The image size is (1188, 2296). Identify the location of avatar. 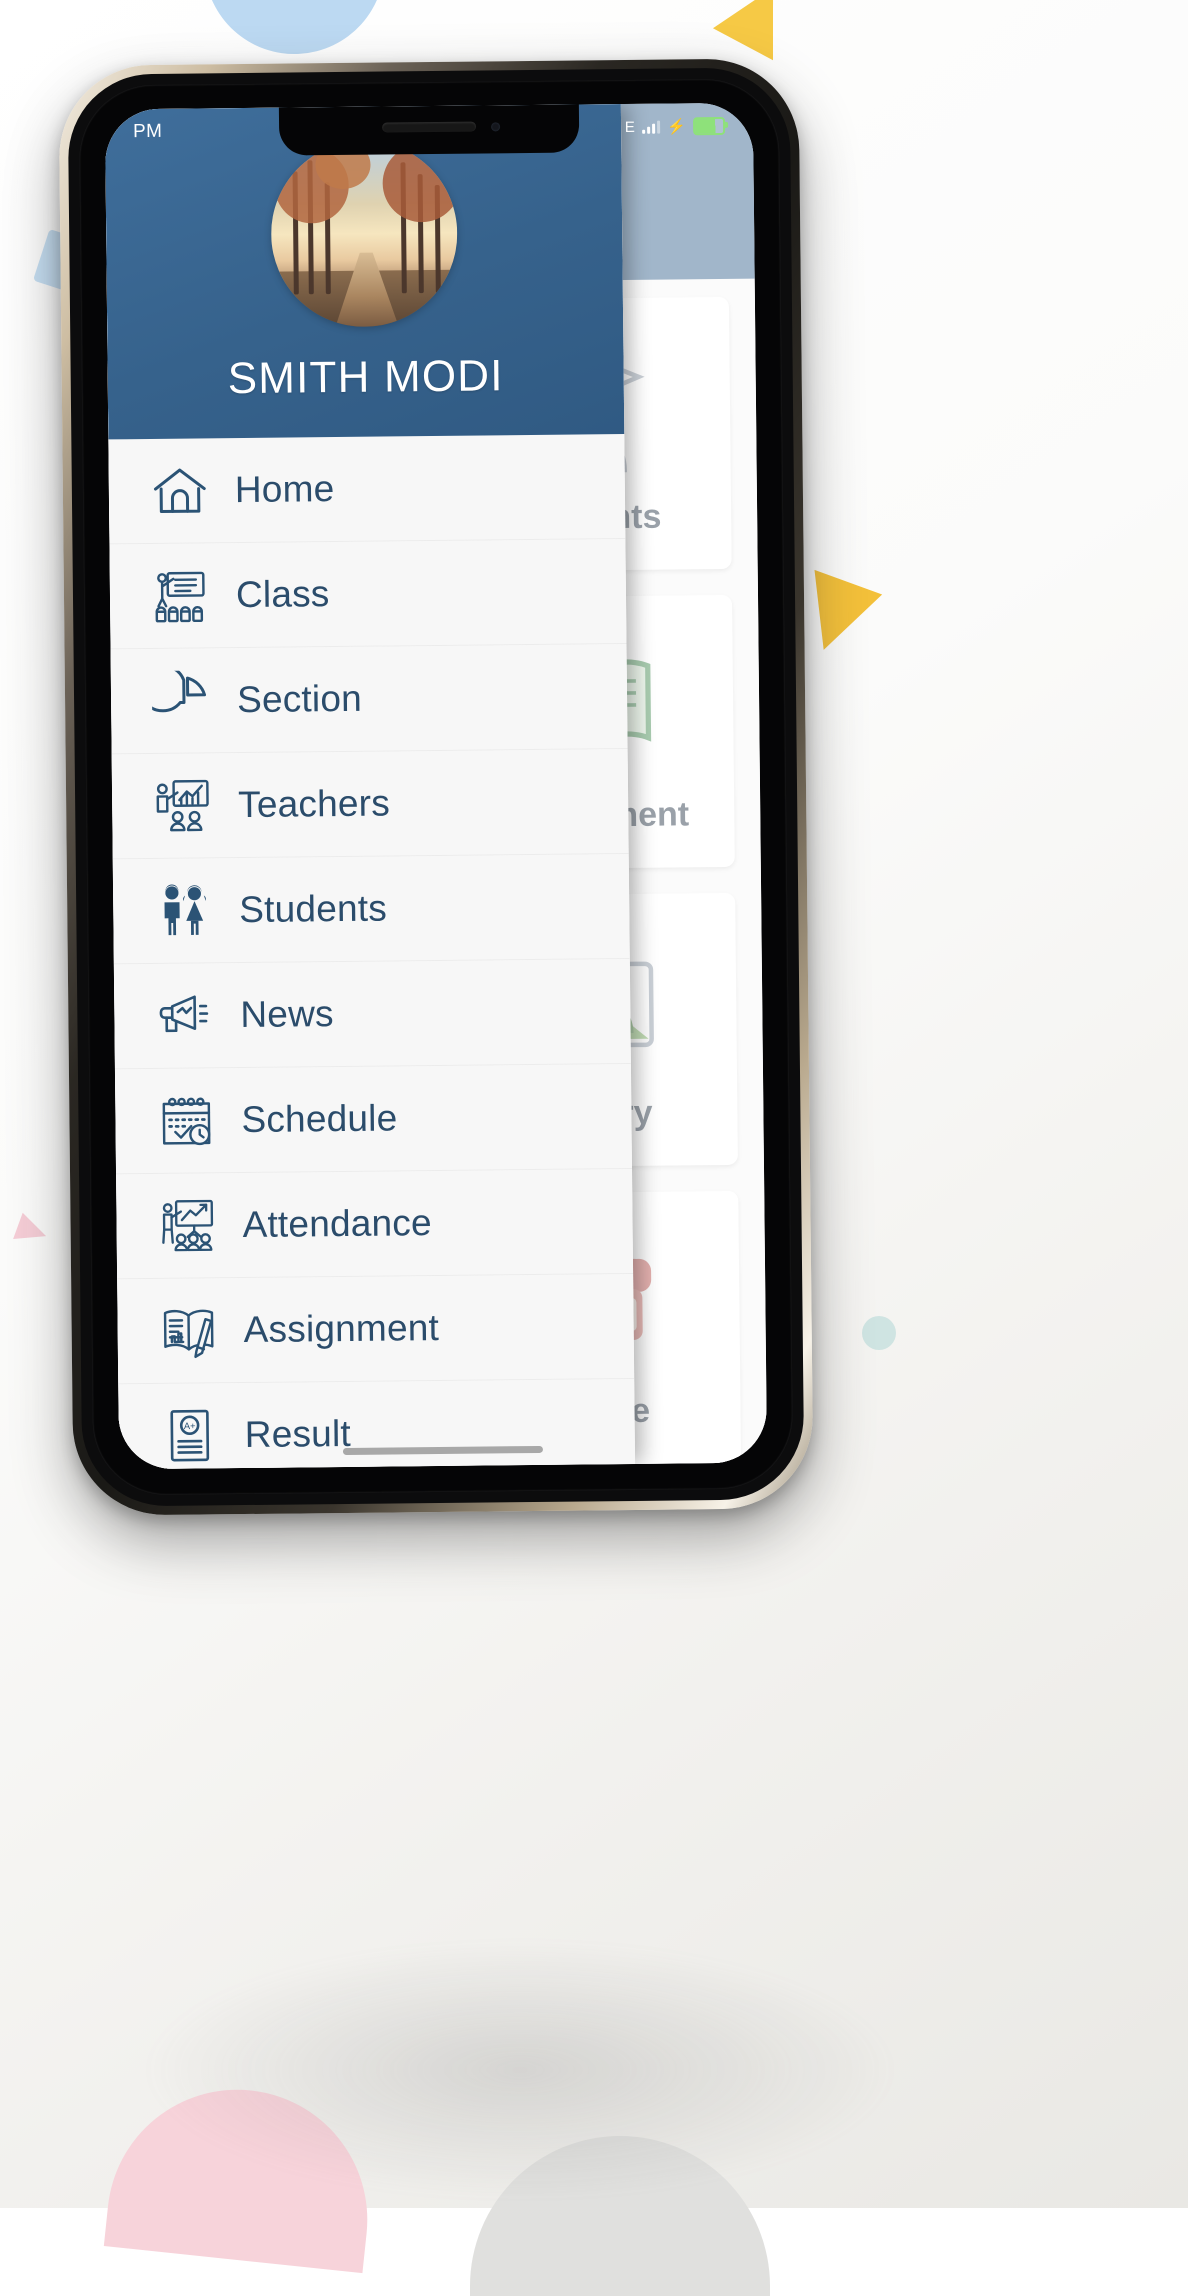
(364, 233).